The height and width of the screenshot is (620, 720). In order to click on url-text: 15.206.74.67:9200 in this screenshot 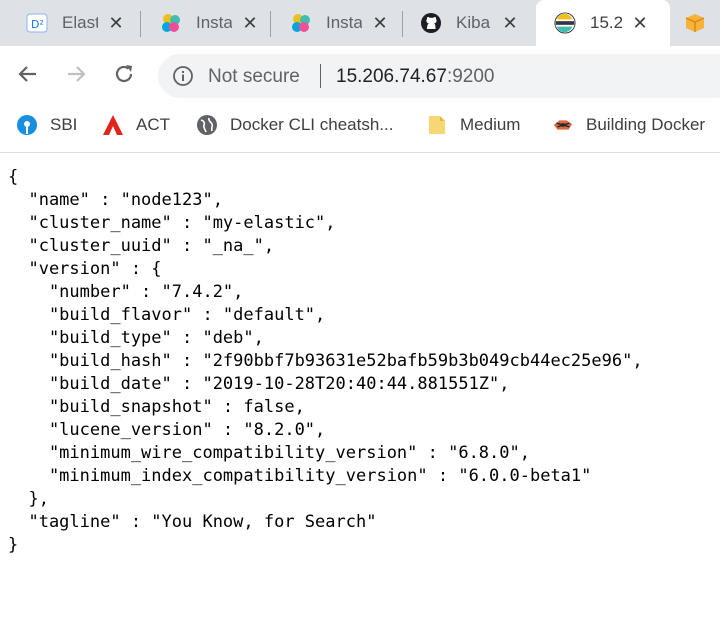, I will do `click(415, 77)`.